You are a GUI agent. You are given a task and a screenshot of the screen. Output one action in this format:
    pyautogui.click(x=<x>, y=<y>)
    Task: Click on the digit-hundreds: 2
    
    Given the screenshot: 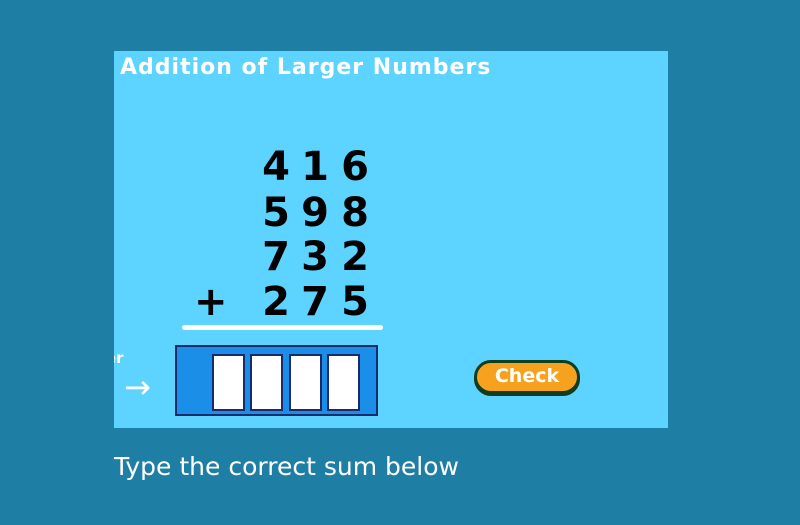 What is the action you would take?
    pyautogui.click(x=276, y=302)
    